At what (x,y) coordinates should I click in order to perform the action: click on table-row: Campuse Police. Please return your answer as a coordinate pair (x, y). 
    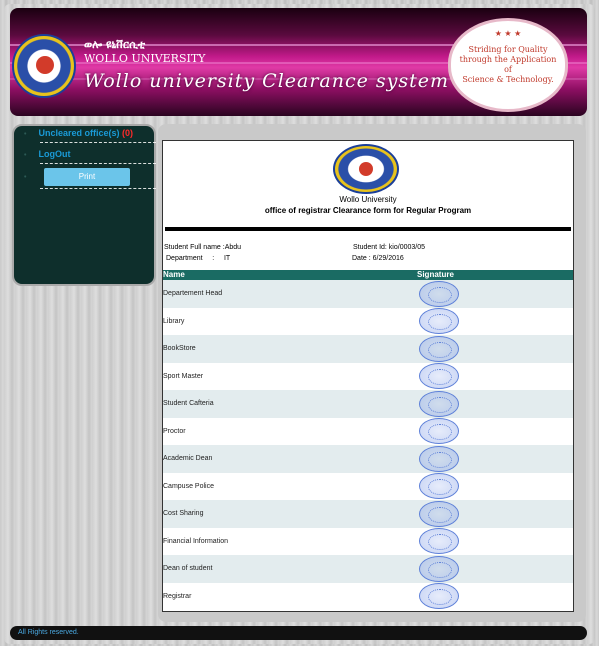
    Looking at the image, I should click on (368, 487).